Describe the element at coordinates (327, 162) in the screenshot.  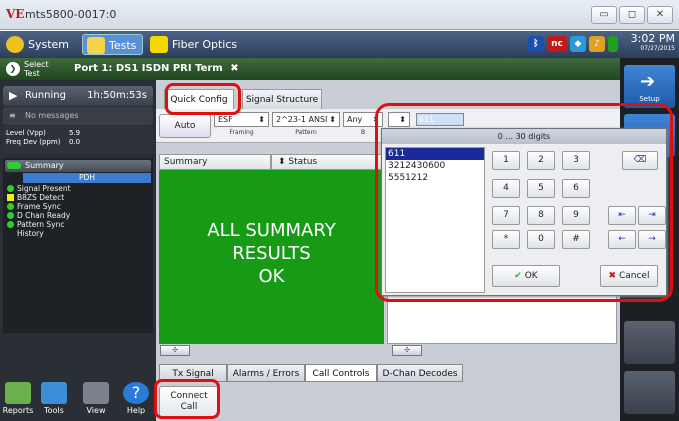
I see `status-select: ⬍ Status` at that location.